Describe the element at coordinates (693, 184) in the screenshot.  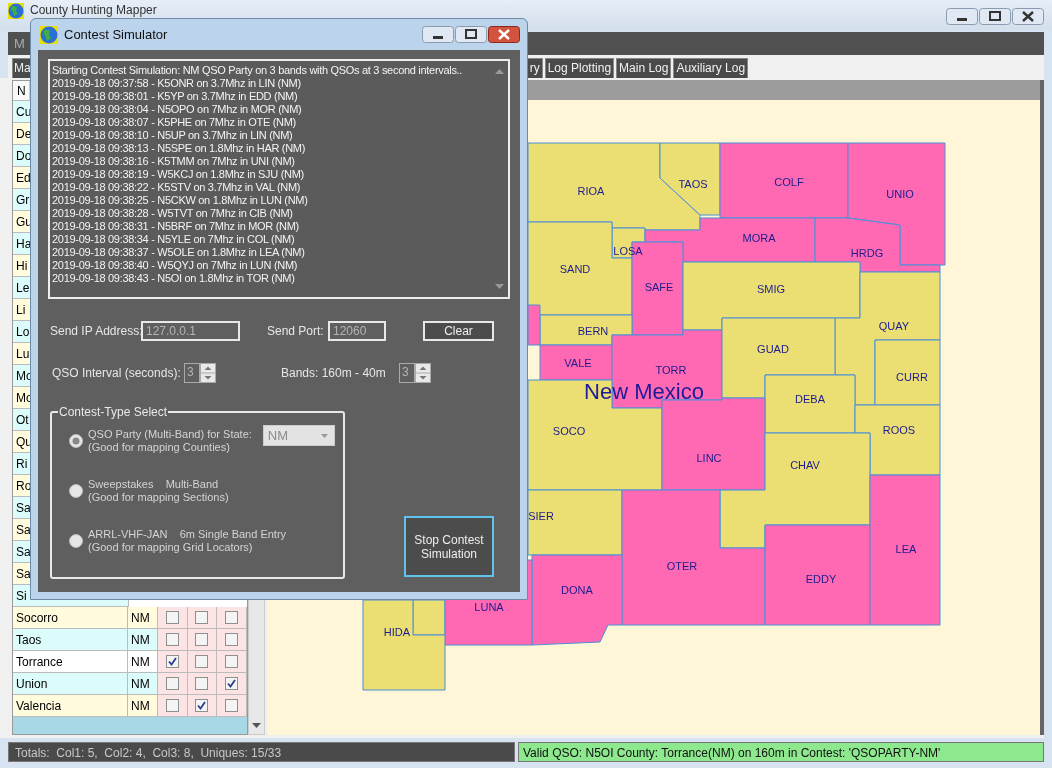
I see `county-label: TAOS` at that location.